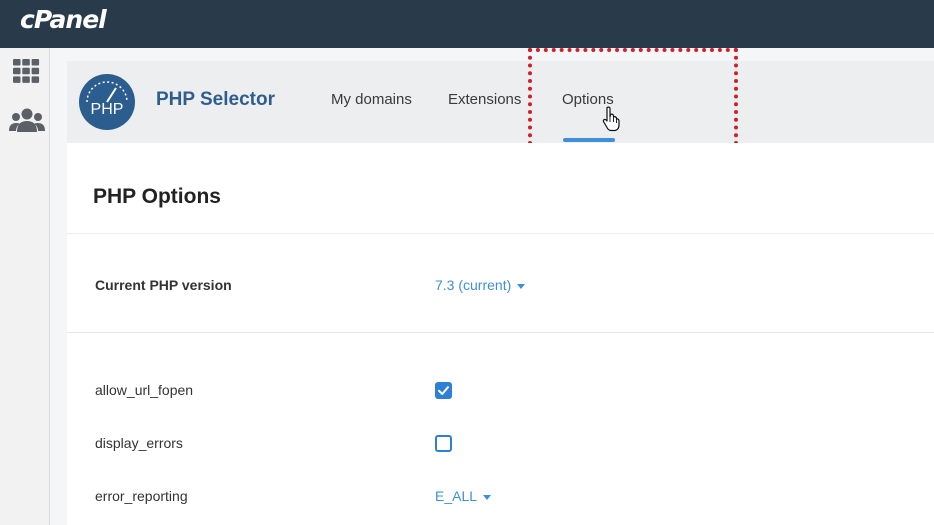 This screenshot has height=525, width=934. What do you see at coordinates (27, 120) in the screenshot?
I see `users-icon` at bounding box center [27, 120].